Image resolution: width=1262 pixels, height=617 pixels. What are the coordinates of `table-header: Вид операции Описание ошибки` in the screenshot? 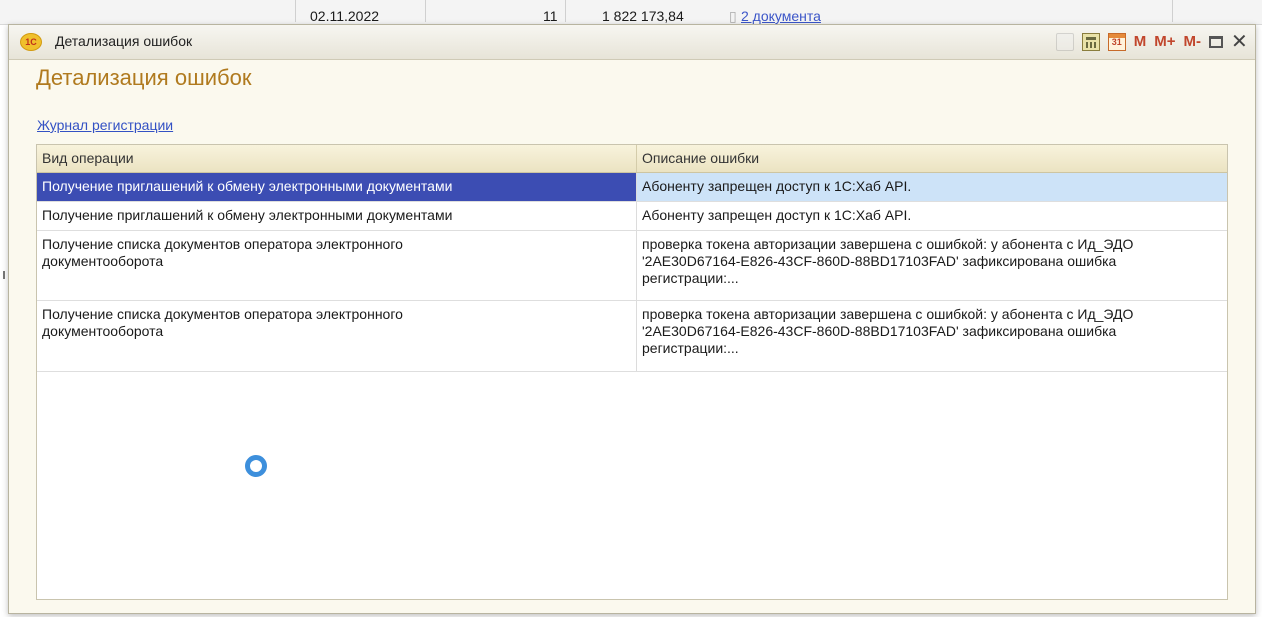 It's located at (632, 159).